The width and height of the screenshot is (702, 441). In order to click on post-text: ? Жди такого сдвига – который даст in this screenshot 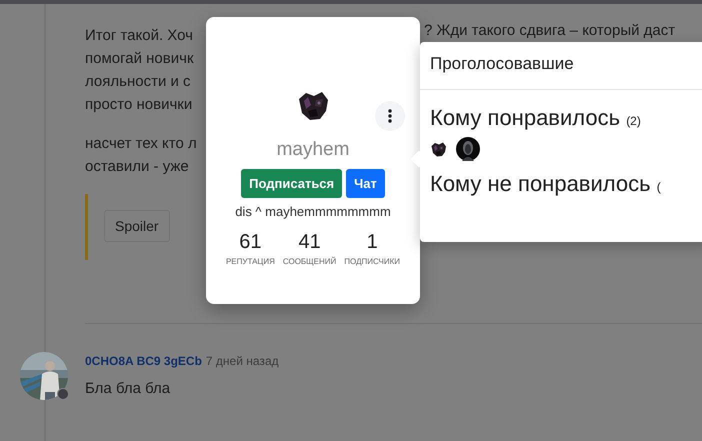, I will do `click(550, 31)`.